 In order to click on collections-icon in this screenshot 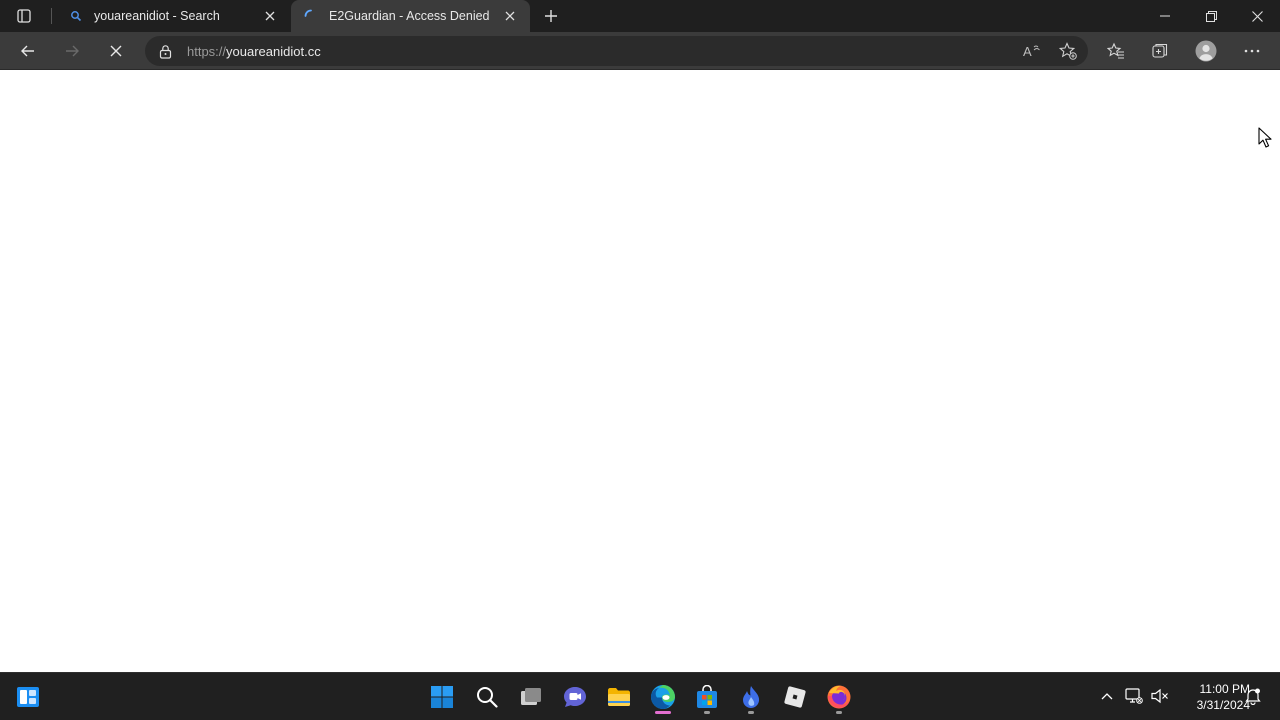, I will do `click(1160, 50)`.